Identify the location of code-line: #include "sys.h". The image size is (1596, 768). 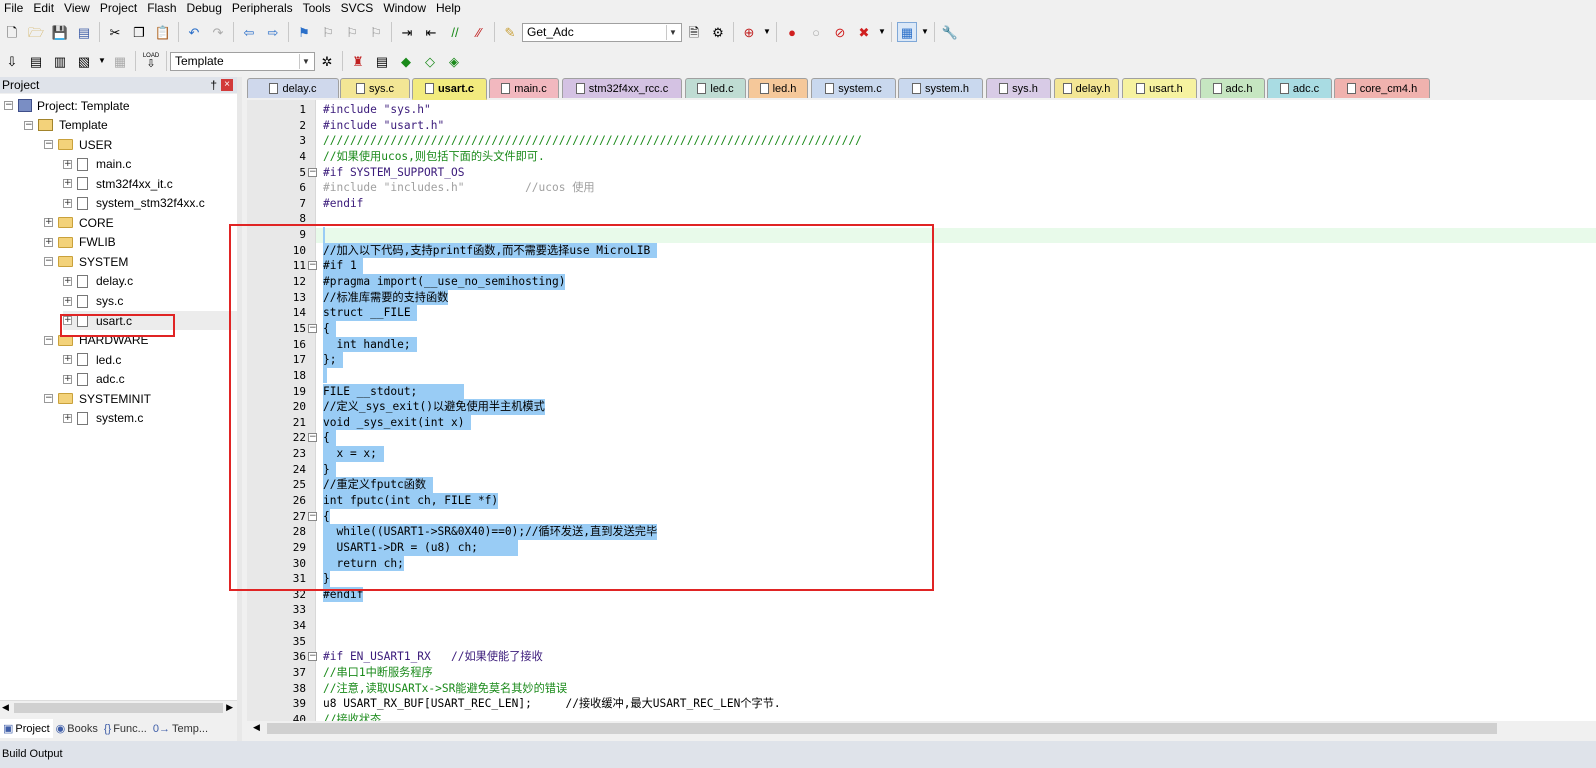
(377, 110).